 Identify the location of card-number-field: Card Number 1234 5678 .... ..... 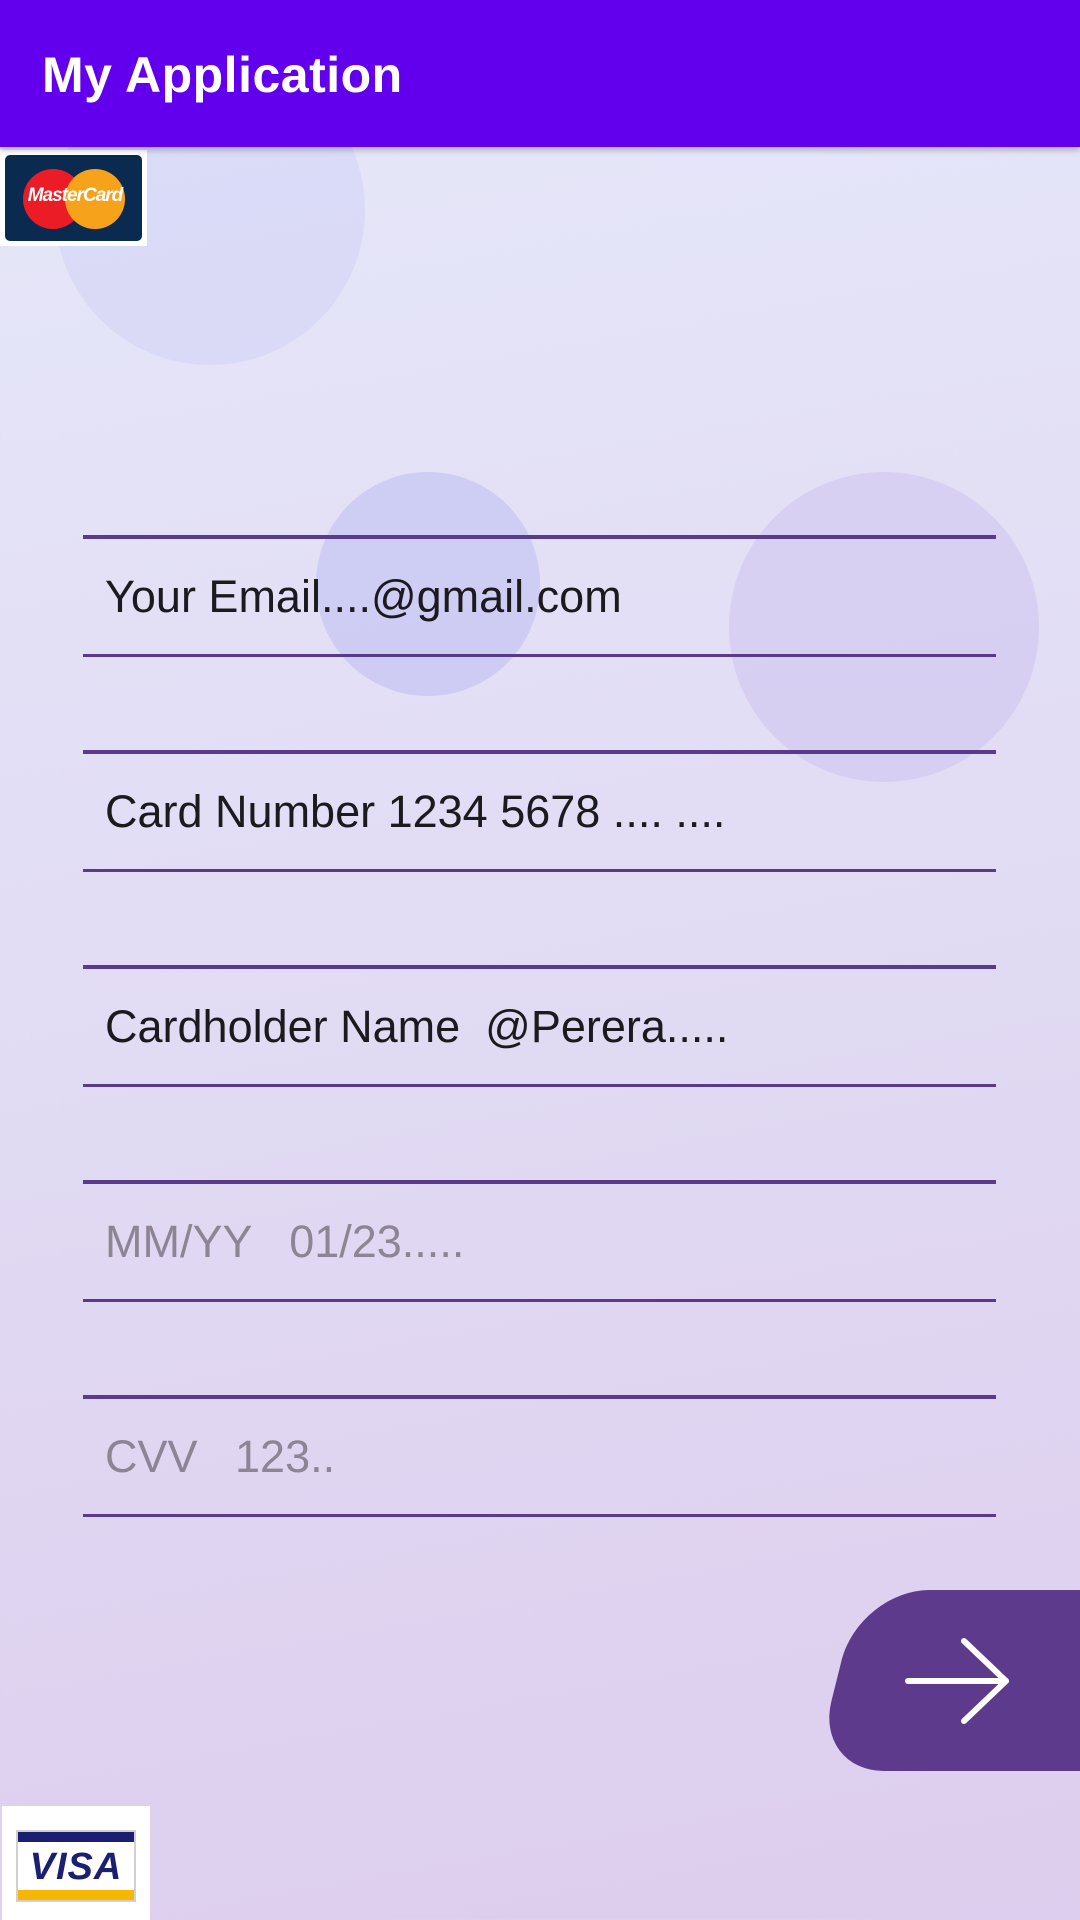
(539, 811).